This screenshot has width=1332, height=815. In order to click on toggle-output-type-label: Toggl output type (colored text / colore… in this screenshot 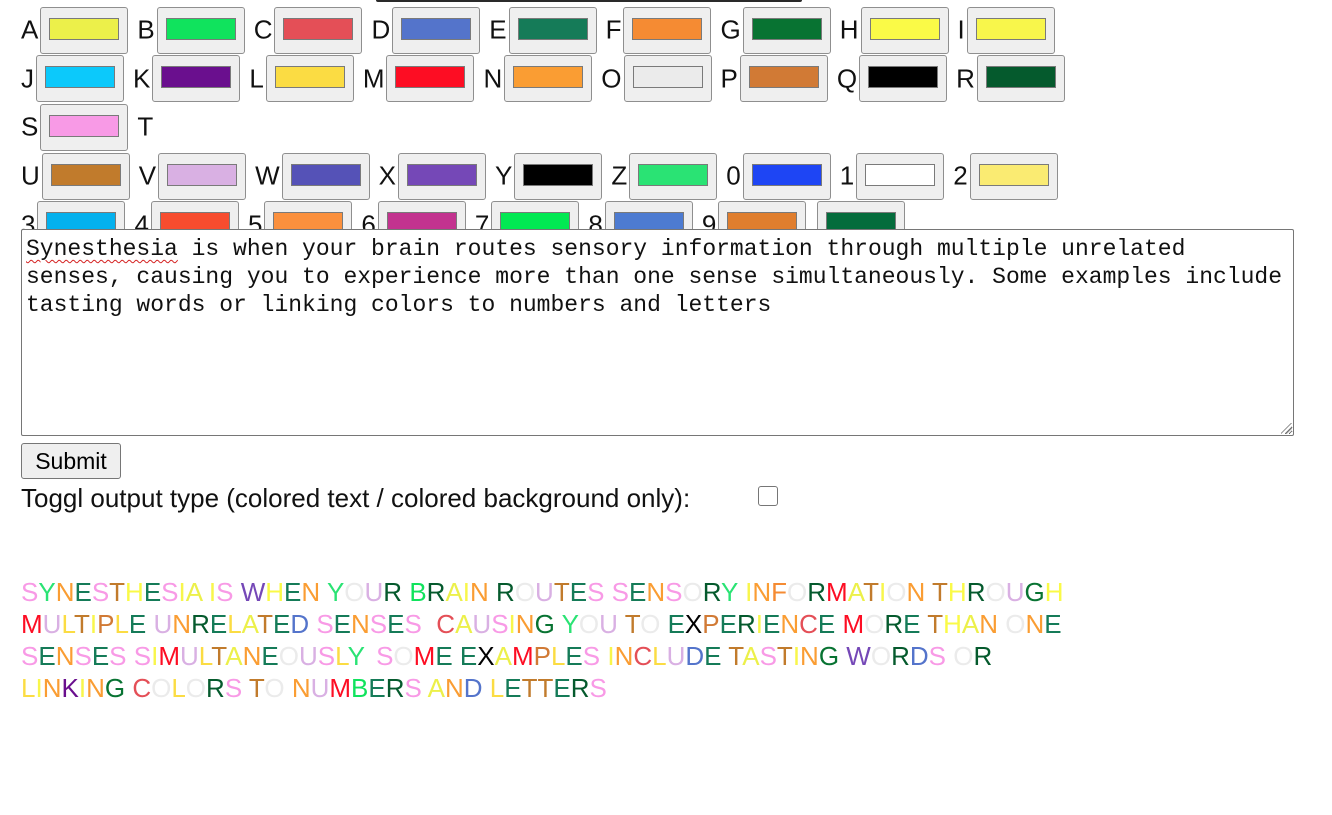, I will do `click(356, 498)`.